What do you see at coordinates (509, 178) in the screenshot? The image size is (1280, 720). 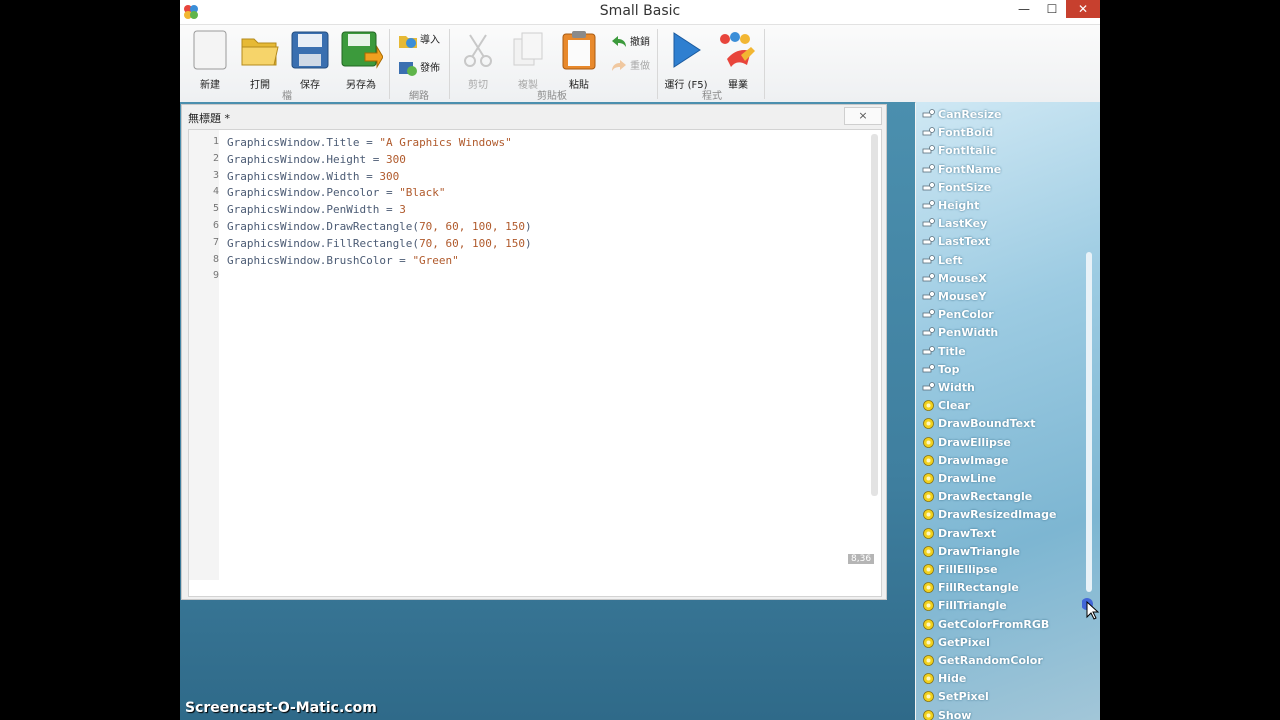 I see `code-line: 3 GraphicsWindow.Width = 300` at bounding box center [509, 178].